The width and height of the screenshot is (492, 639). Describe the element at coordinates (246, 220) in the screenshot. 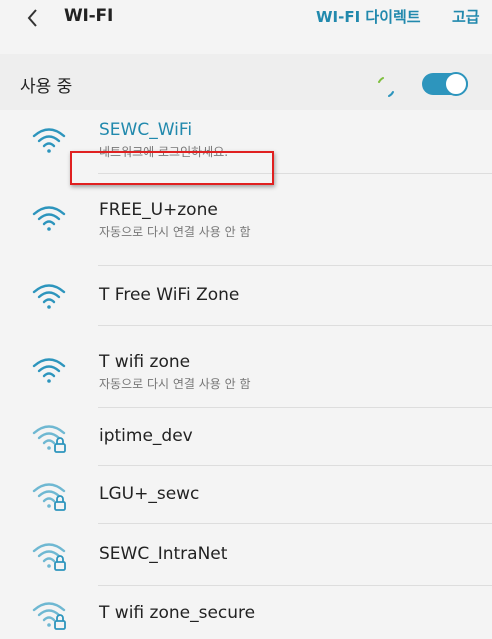

I see `network-row: FREE_U+zone 자동으로 다시 연결 사용 안 함` at that location.